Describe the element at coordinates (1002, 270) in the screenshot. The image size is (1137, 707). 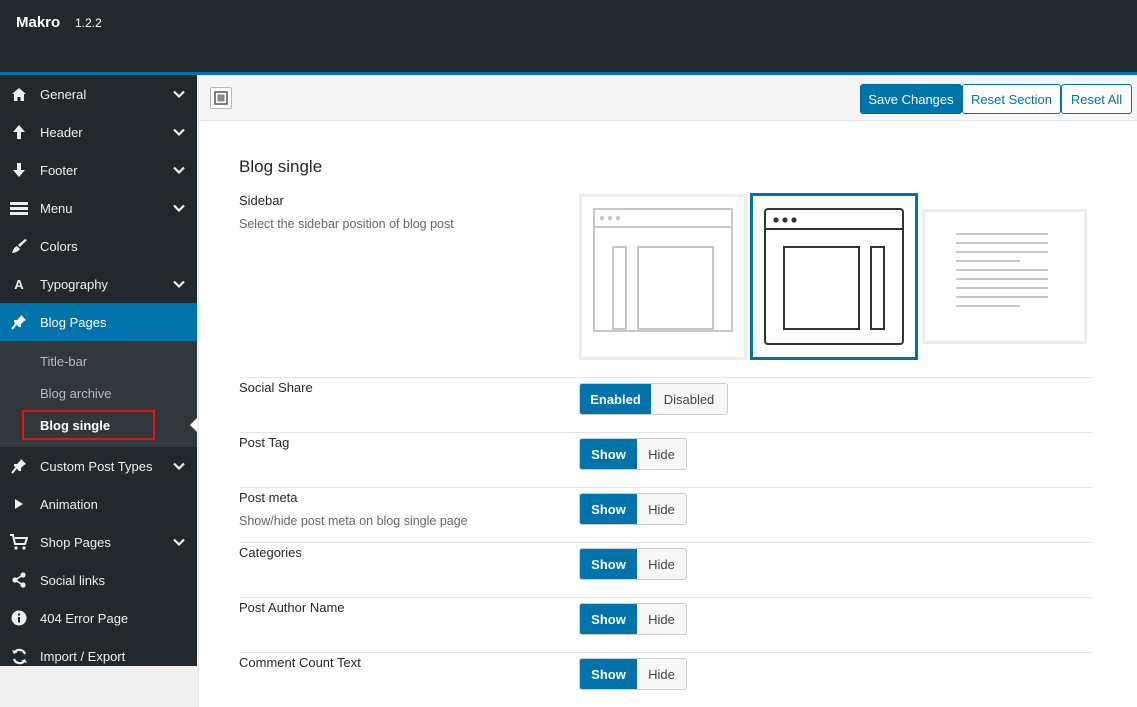
I see `no-sidebar-layout-icon` at that location.